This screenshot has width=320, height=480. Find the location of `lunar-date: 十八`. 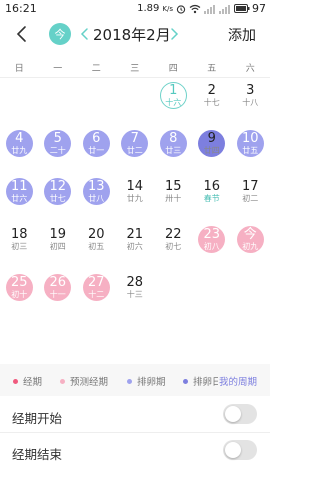

lunar-date: 十八 is located at coordinates (250, 102).